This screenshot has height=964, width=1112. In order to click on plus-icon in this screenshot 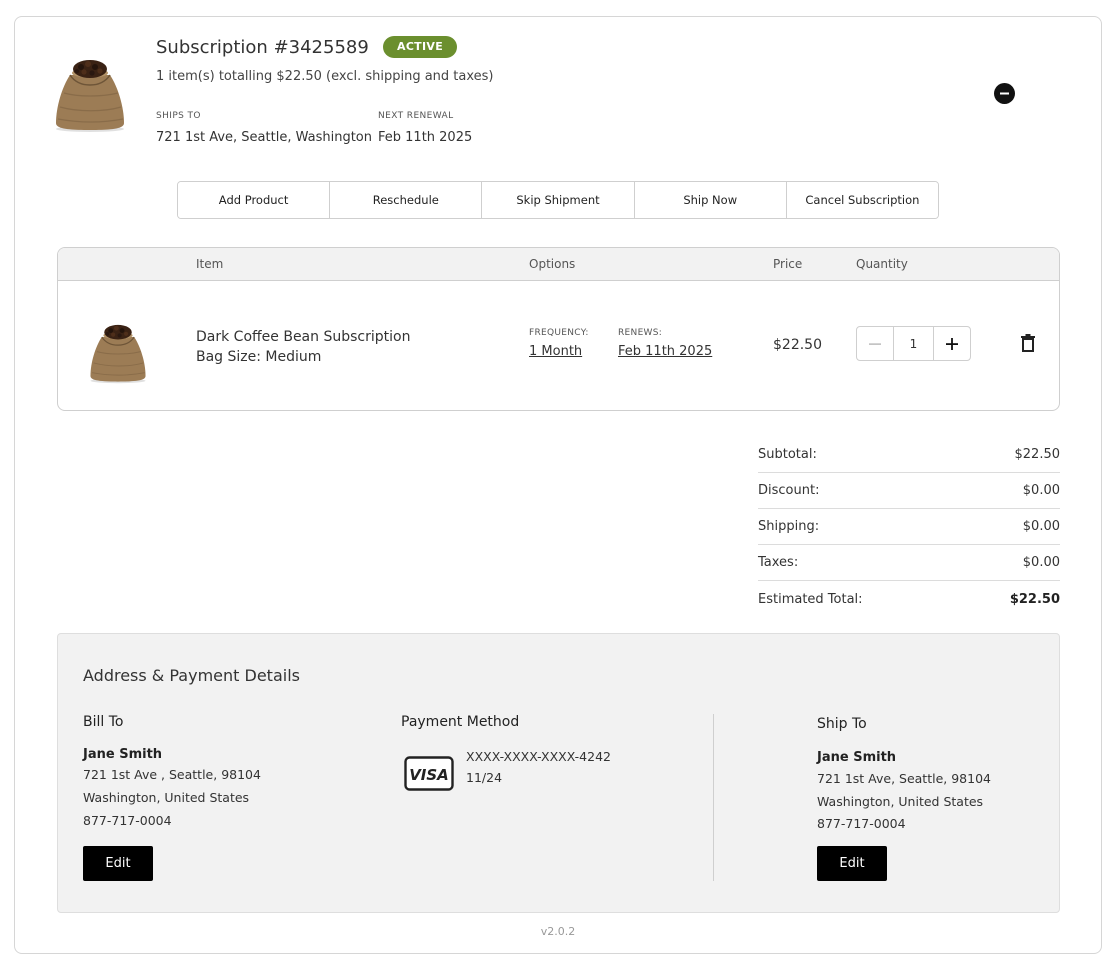, I will do `click(952, 343)`.